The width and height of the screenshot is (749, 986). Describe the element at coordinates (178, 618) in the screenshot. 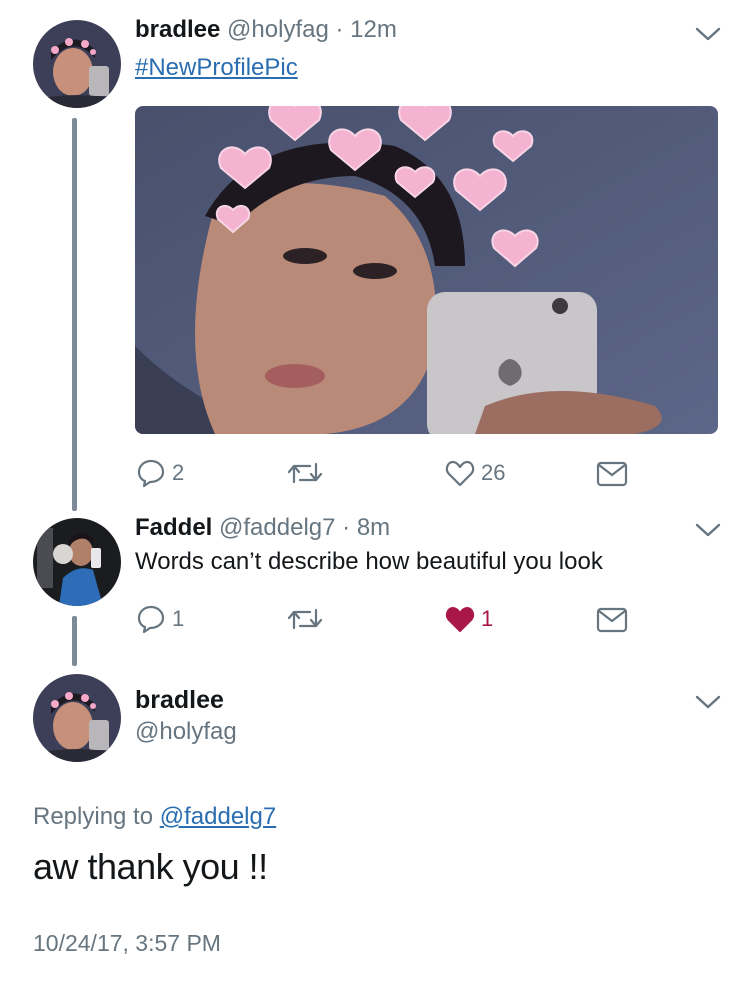

I see `reply-count: 1` at that location.